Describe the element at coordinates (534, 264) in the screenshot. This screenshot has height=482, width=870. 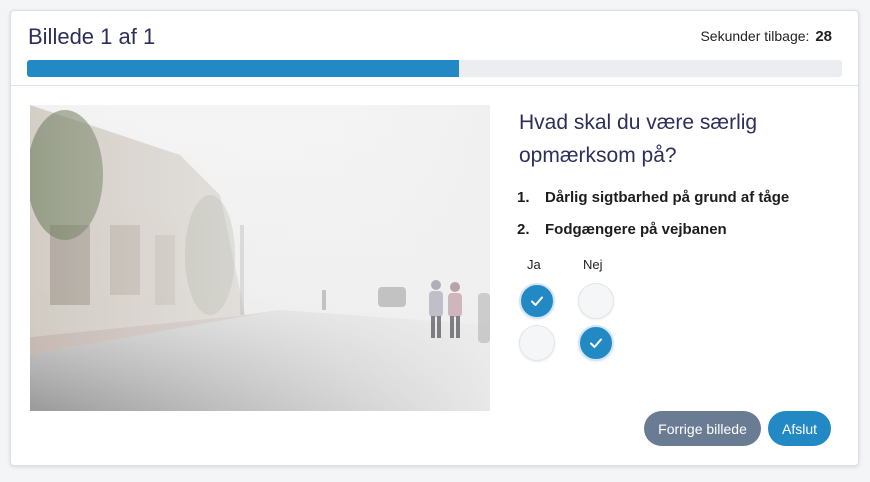
I see `yes-column-label: Ja` at that location.